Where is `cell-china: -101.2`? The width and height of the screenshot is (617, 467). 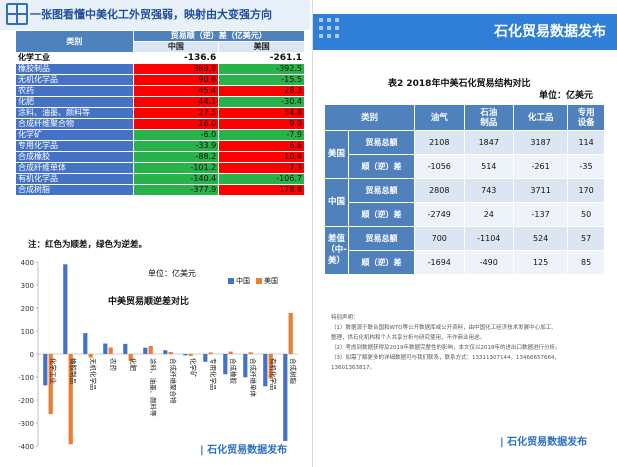 cell-china: -101.2 is located at coordinates (176, 168).